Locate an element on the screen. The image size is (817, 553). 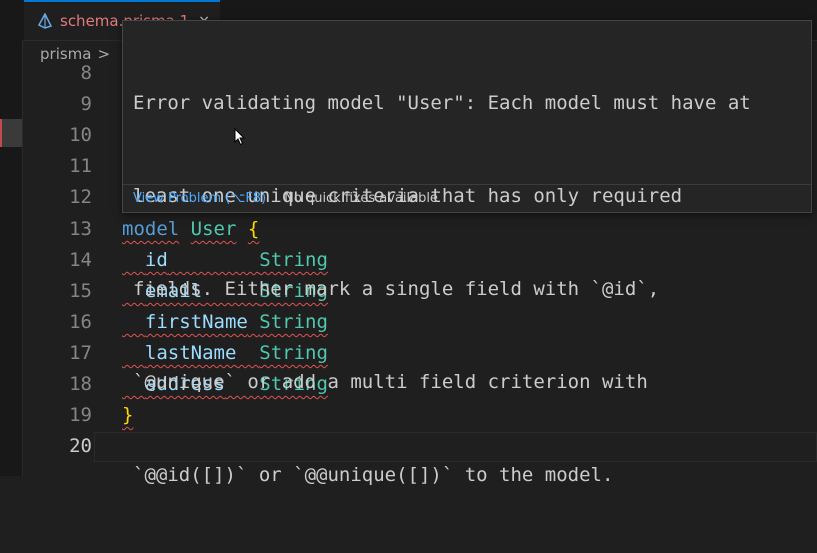
close-brace: } is located at coordinates (128, 415).